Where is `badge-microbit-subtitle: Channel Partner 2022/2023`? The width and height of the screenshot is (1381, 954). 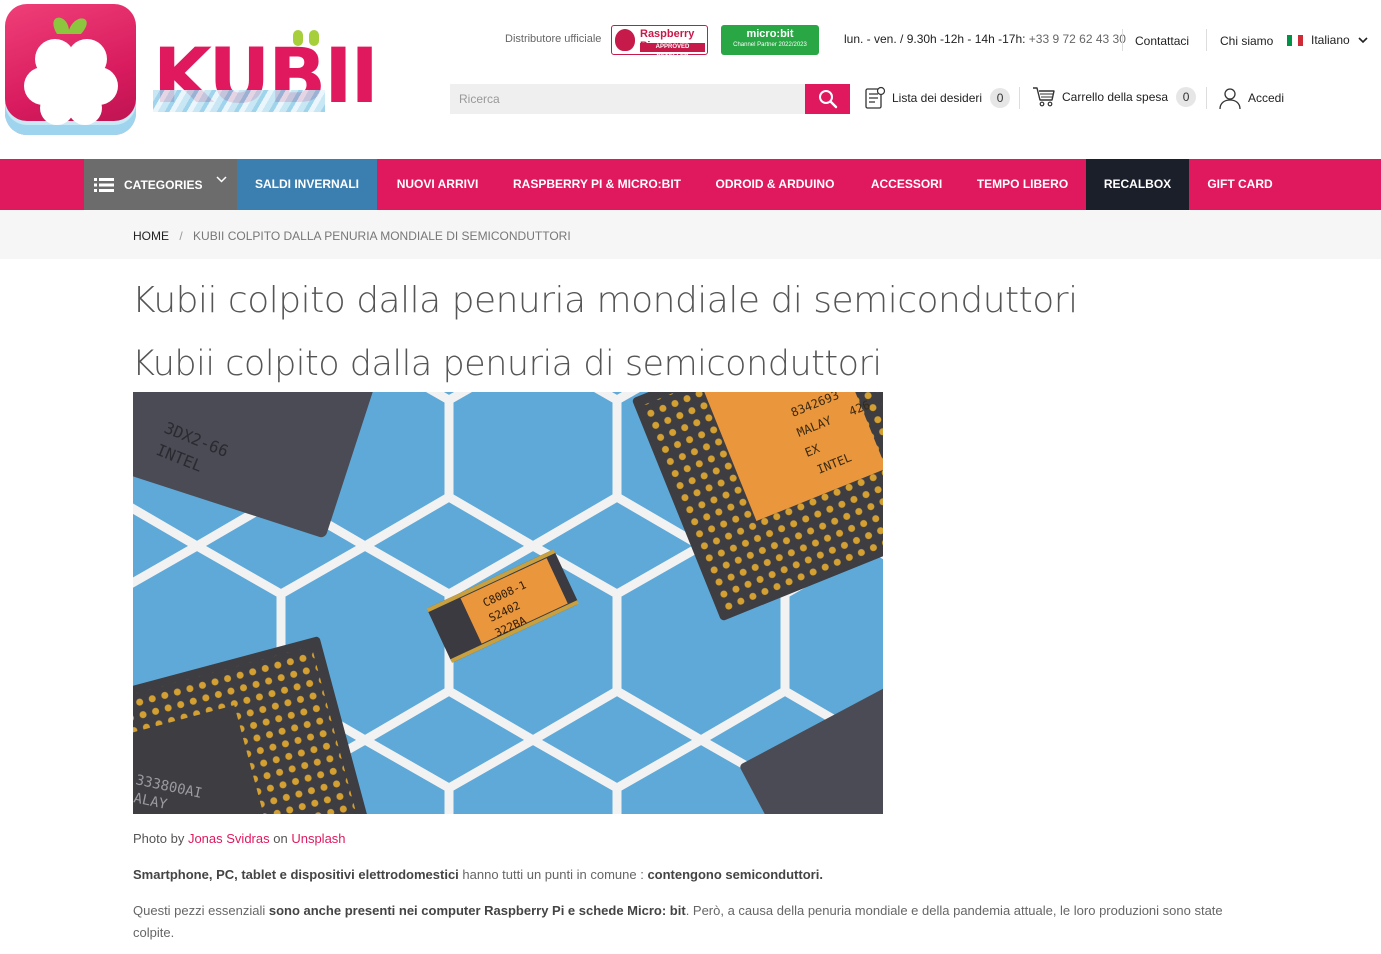
badge-microbit-subtitle: Channel Partner 2022/2023 is located at coordinates (770, 45).